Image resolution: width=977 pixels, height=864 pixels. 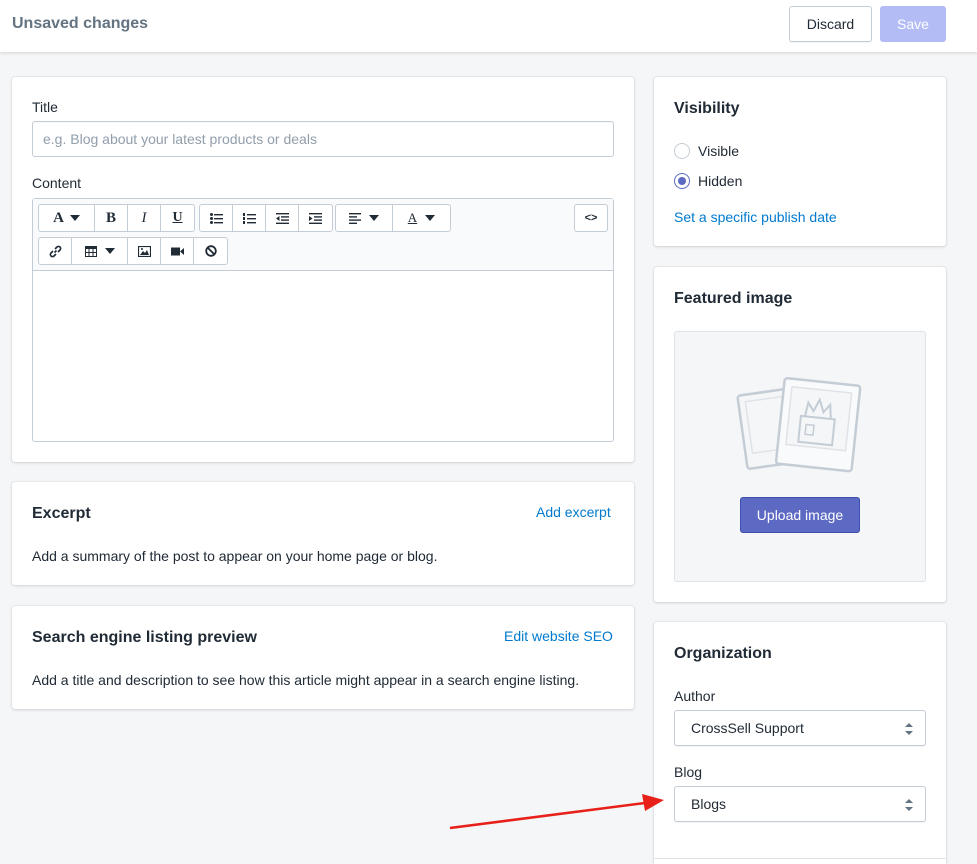 I want to click on add-excerpt-link: Add excerpt, so click(x=573, y=512).